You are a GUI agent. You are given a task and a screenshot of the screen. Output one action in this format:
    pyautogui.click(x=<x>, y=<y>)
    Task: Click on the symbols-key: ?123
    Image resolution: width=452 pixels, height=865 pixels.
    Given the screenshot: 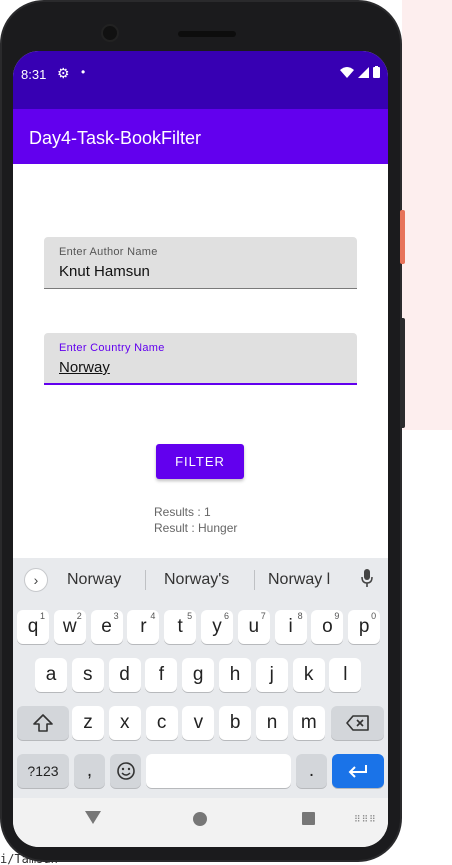 What is the action you would take?
    pyautogui.click(x=43, y=771)
    